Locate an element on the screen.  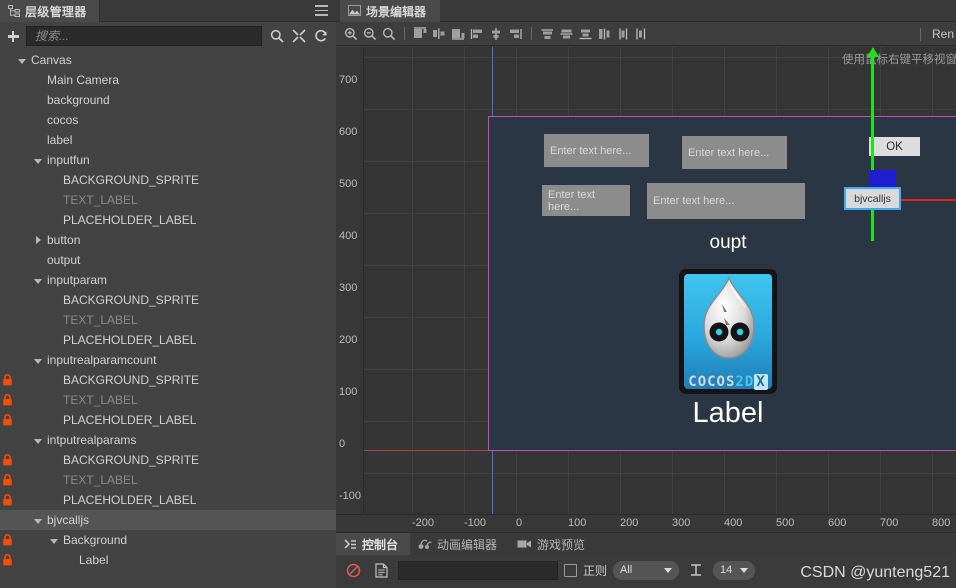
chevron-right-icon is located at coordinates (38, 240).